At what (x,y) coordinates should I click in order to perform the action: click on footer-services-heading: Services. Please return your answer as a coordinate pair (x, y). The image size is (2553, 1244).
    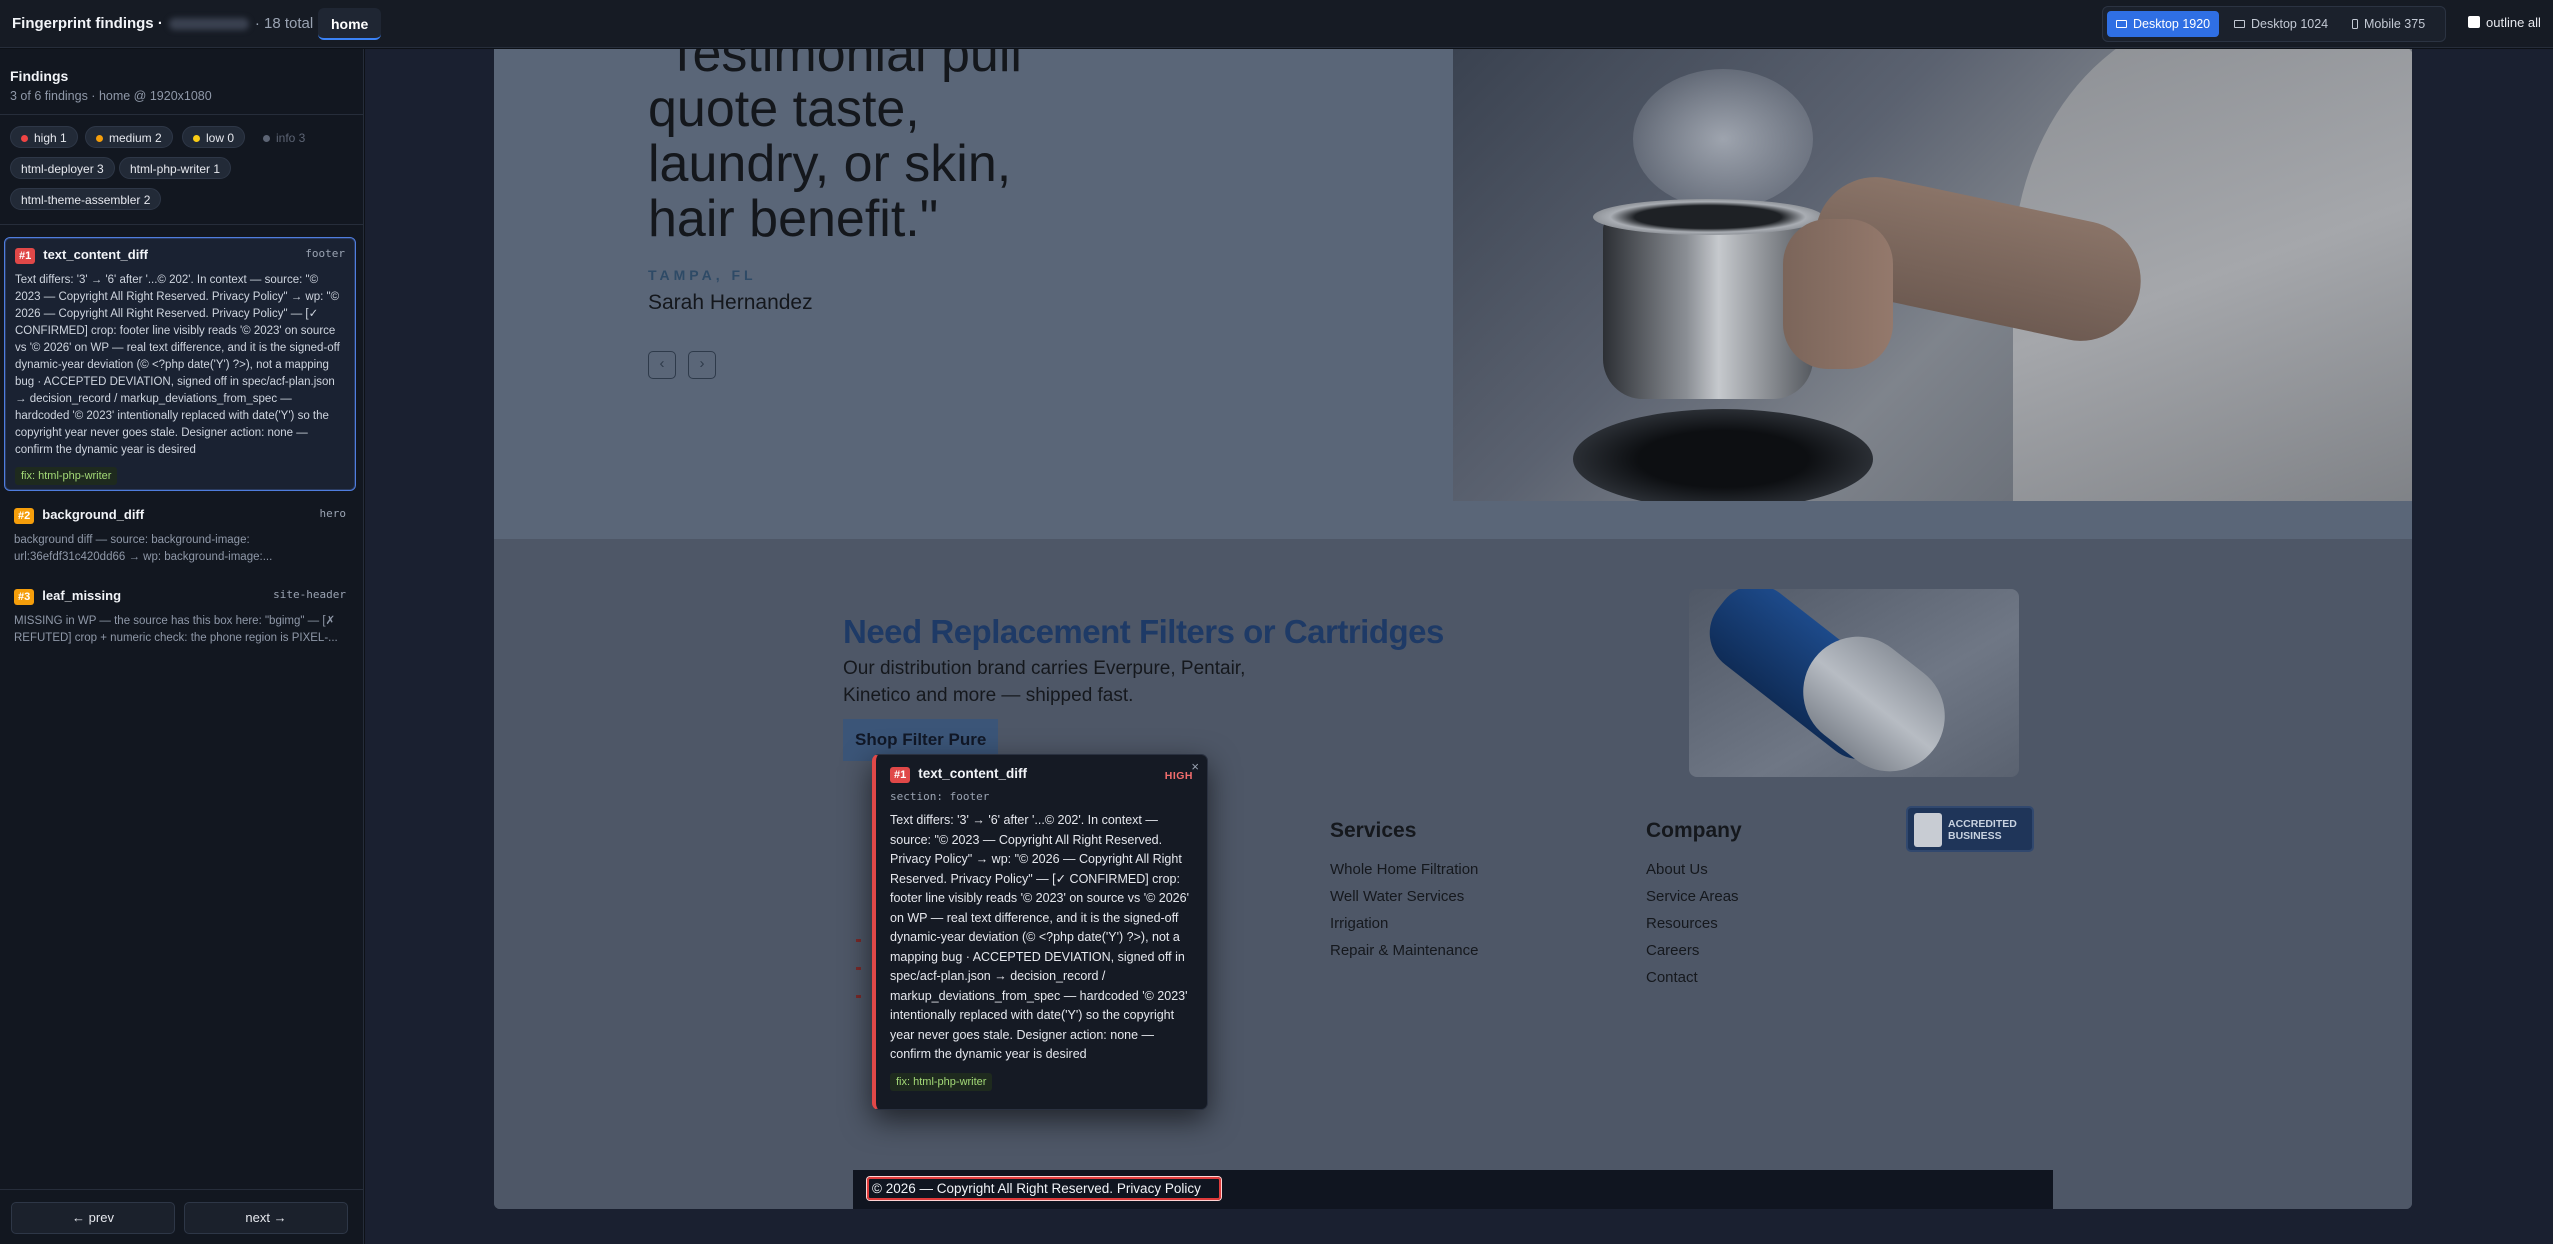
    Looking at the image, I should click on (1373, 830).